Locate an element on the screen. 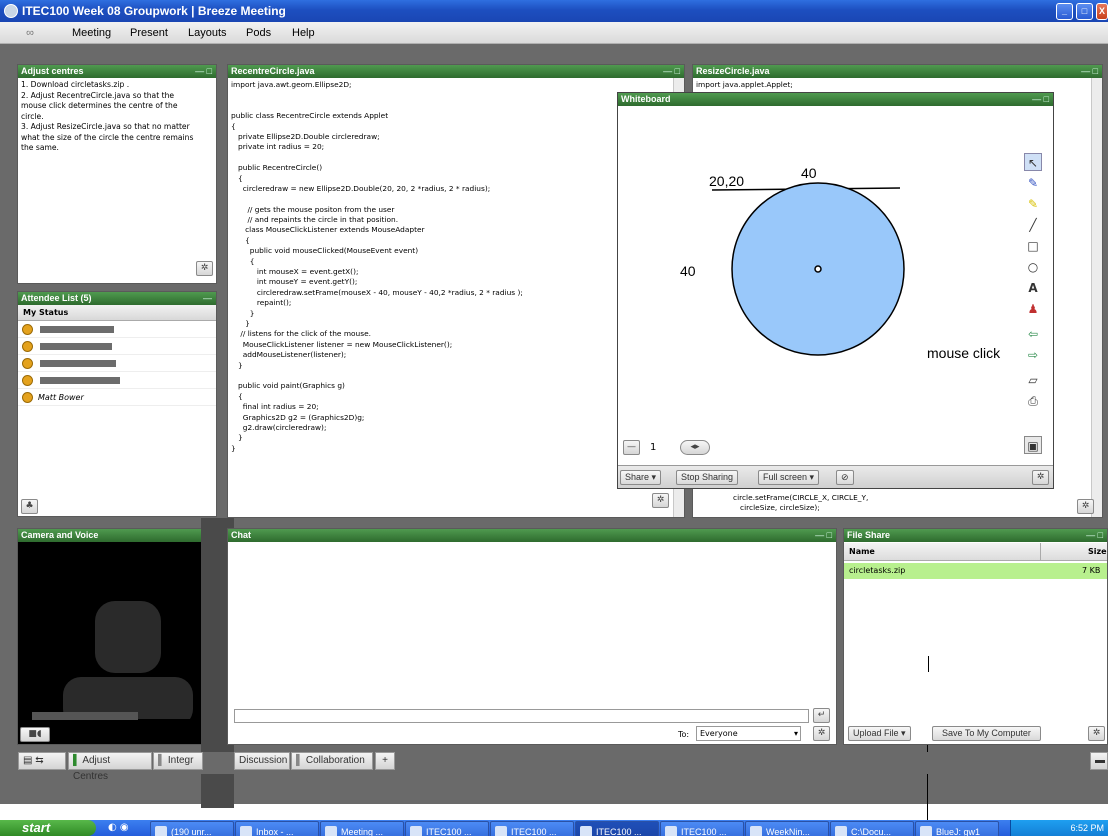  size-column-header: Size is located at coordinates (1097, 552).